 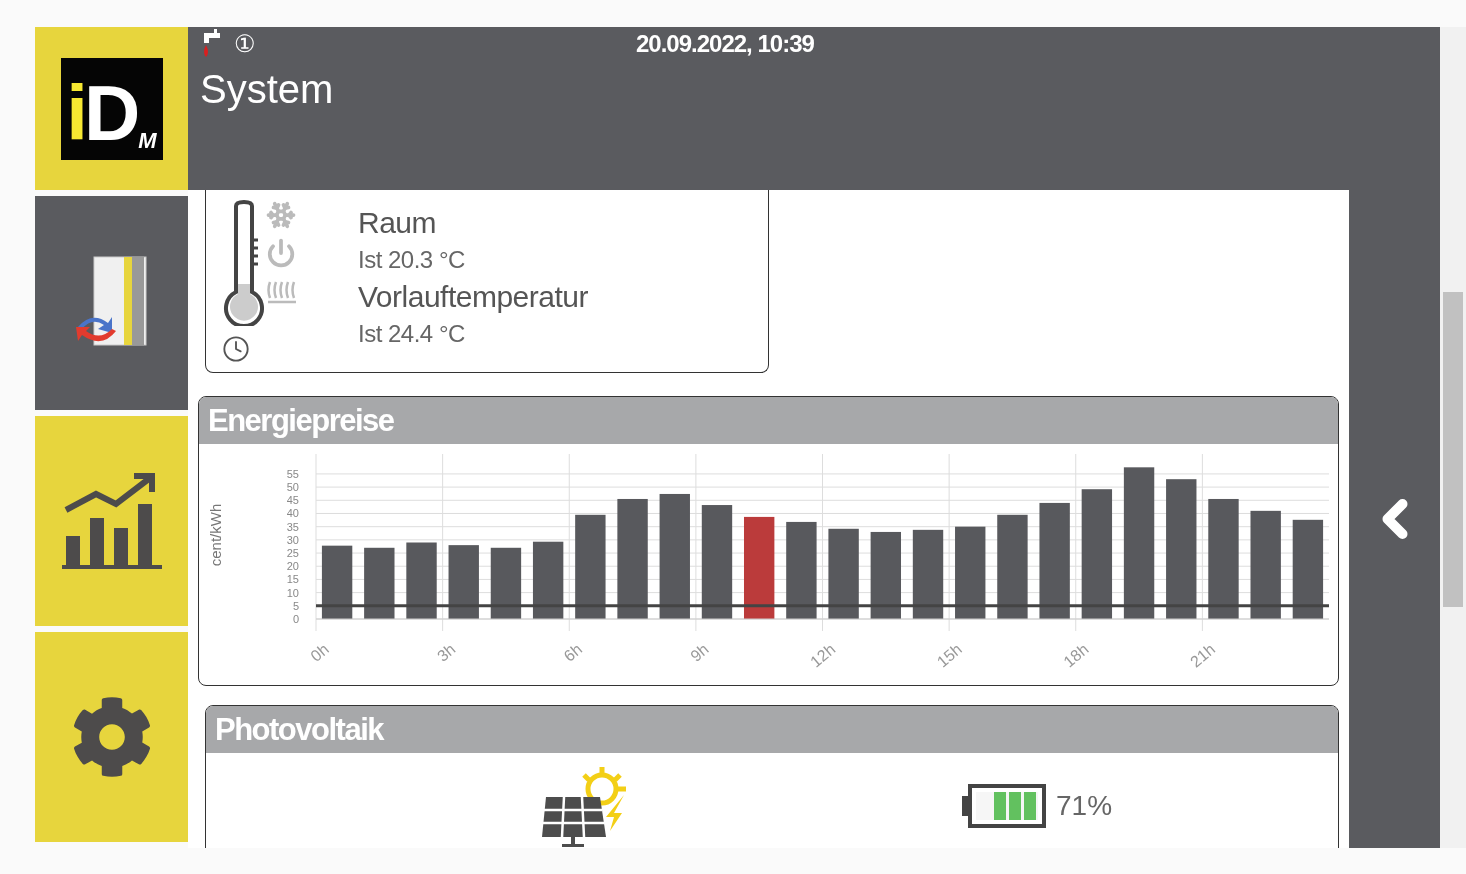 What do you see at coordinates (267, 89) in the screenshot?
I see `page-title: System` at bounding box center [267, 89].